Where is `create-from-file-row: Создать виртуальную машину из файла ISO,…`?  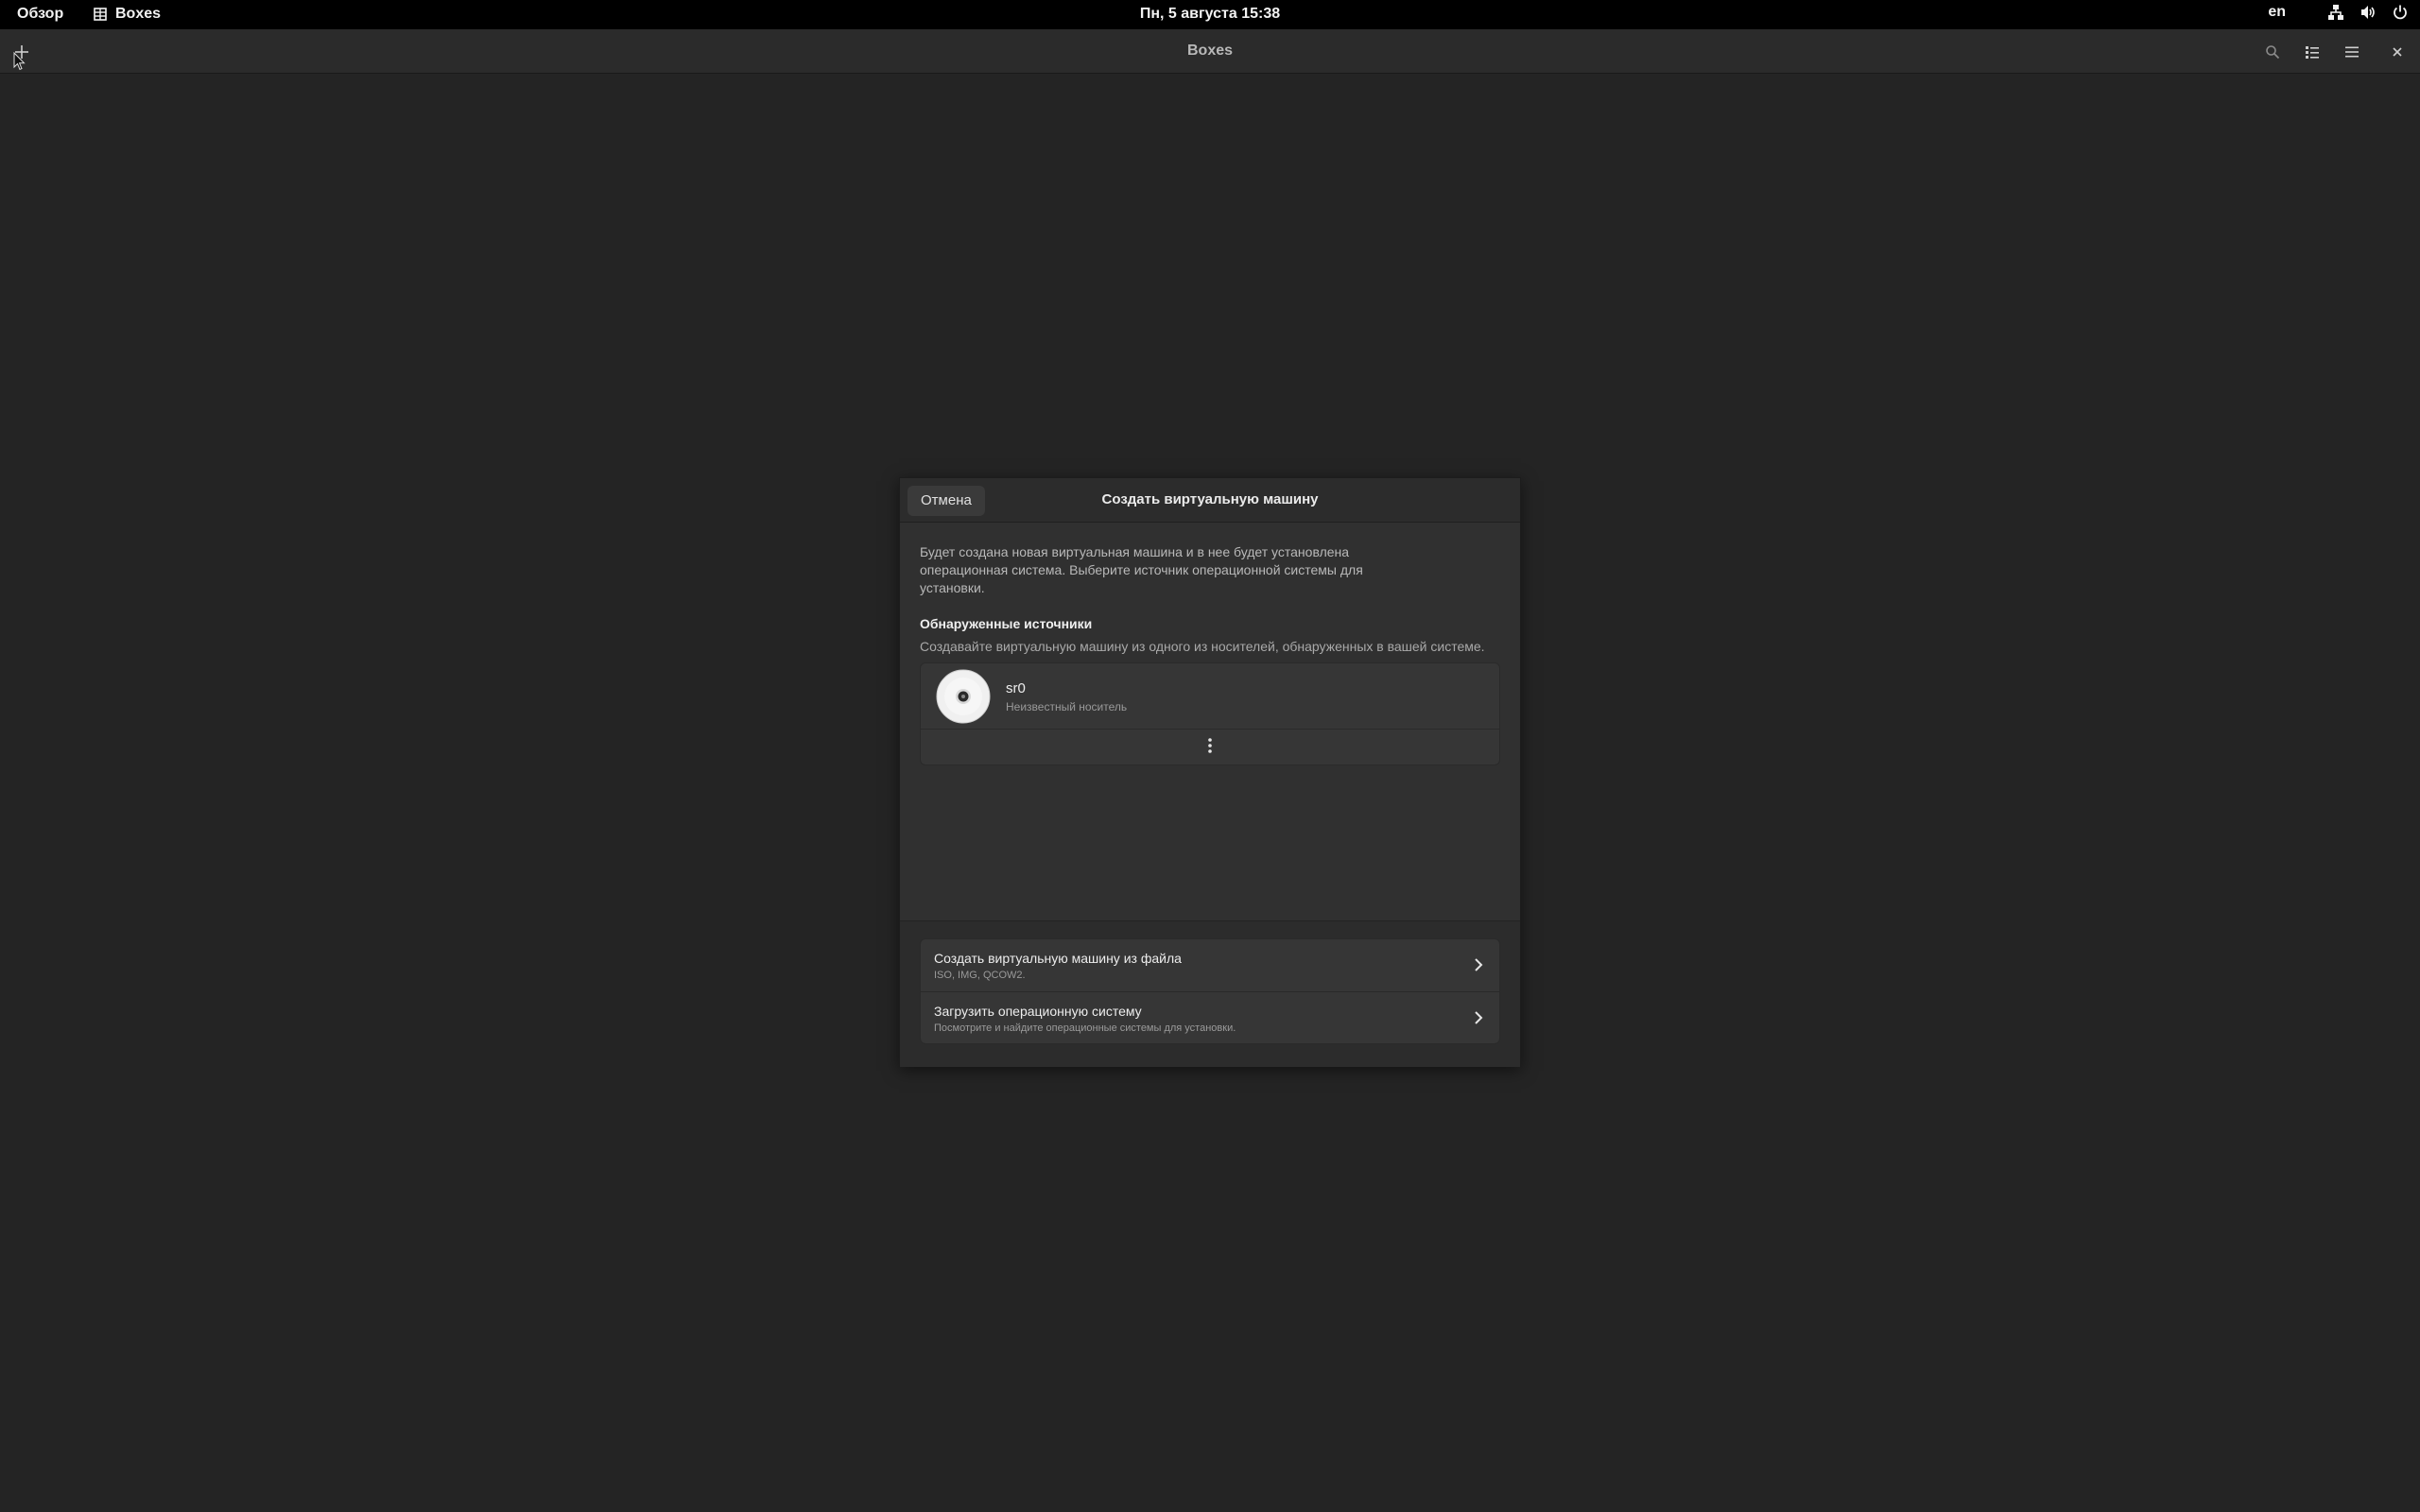
create-from-file-row: Создать виртуальную машину из файла ISO,… is located at coordinates (1210, 965).